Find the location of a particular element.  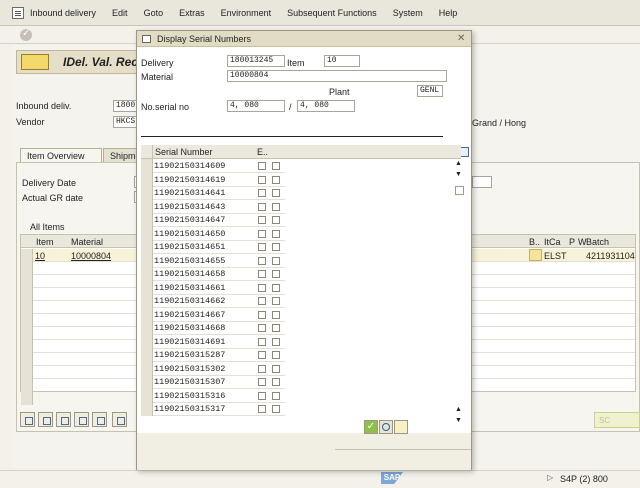

col-itca: ItCa is located at coordinates (552, 242).